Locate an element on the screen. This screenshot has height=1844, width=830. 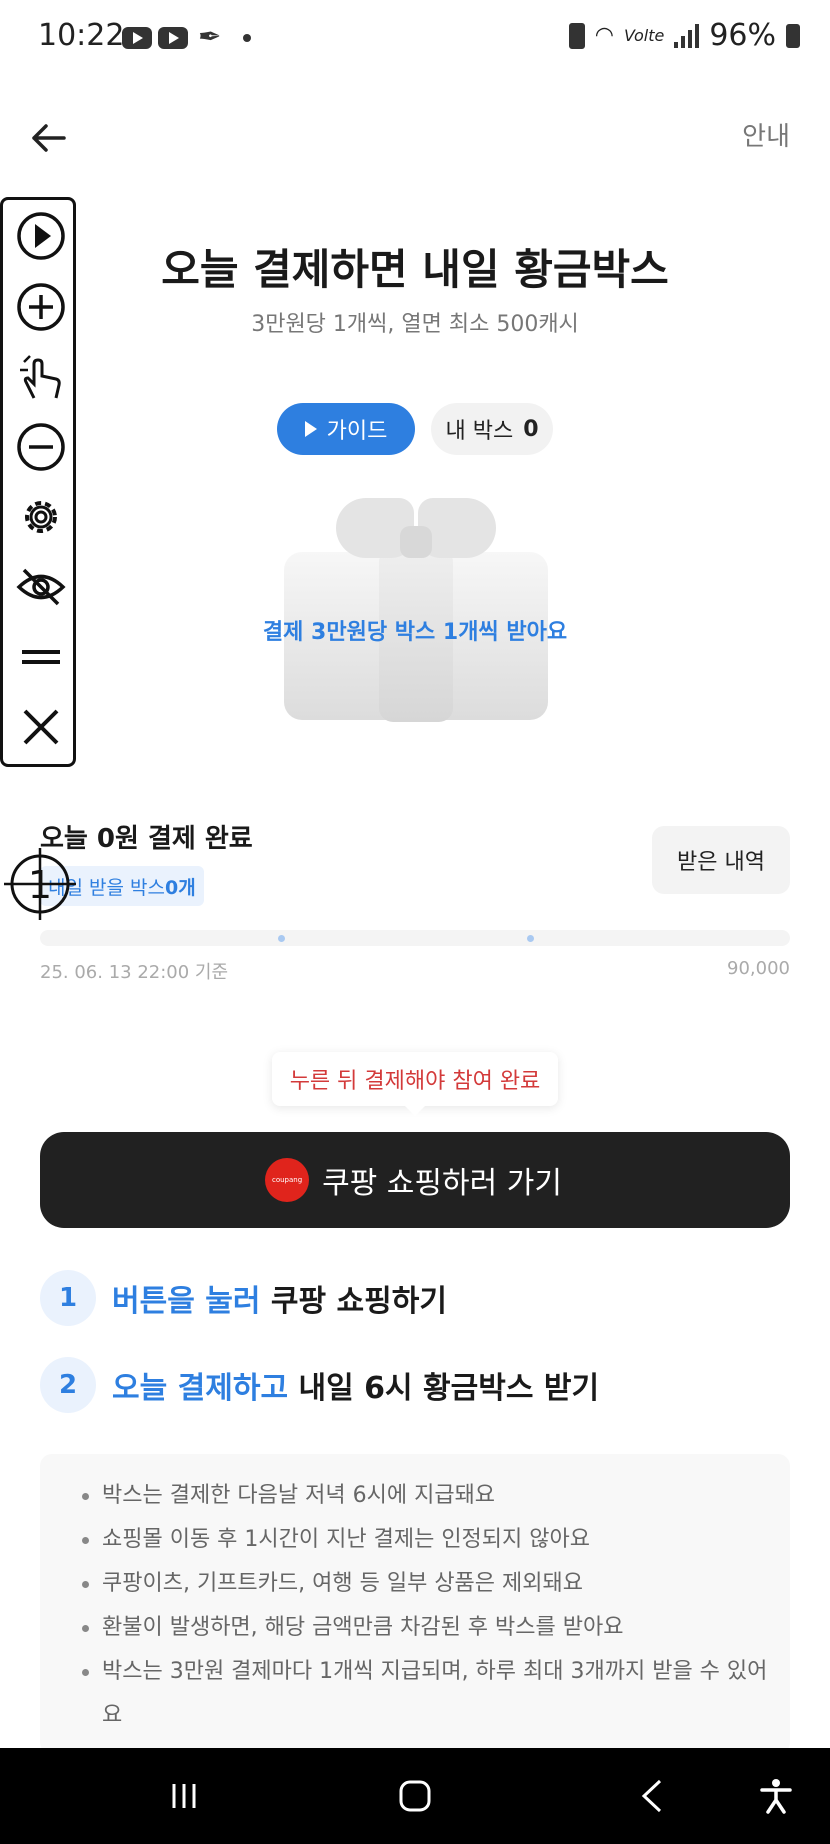
arrow-left-icon is located at coordinates (49, 138).